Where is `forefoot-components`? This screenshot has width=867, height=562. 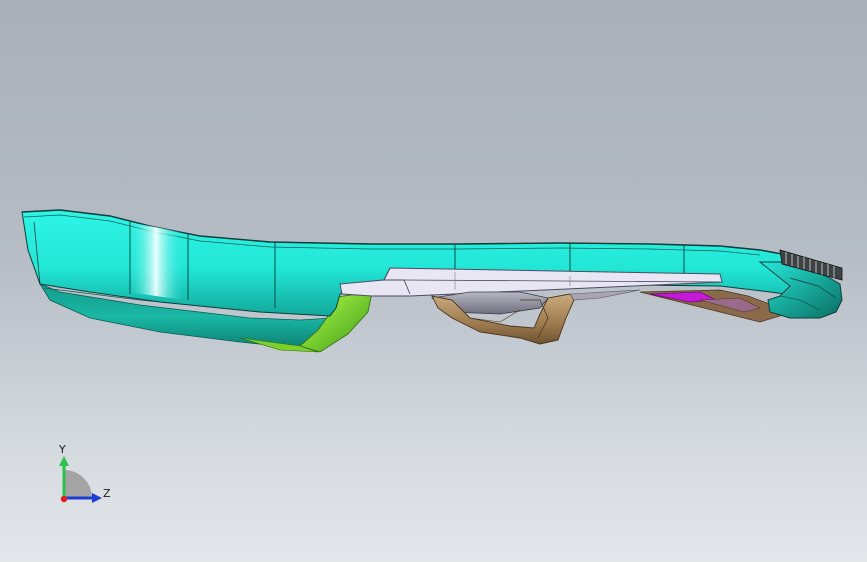 forefoot-components is located at coordinates (710, 306).